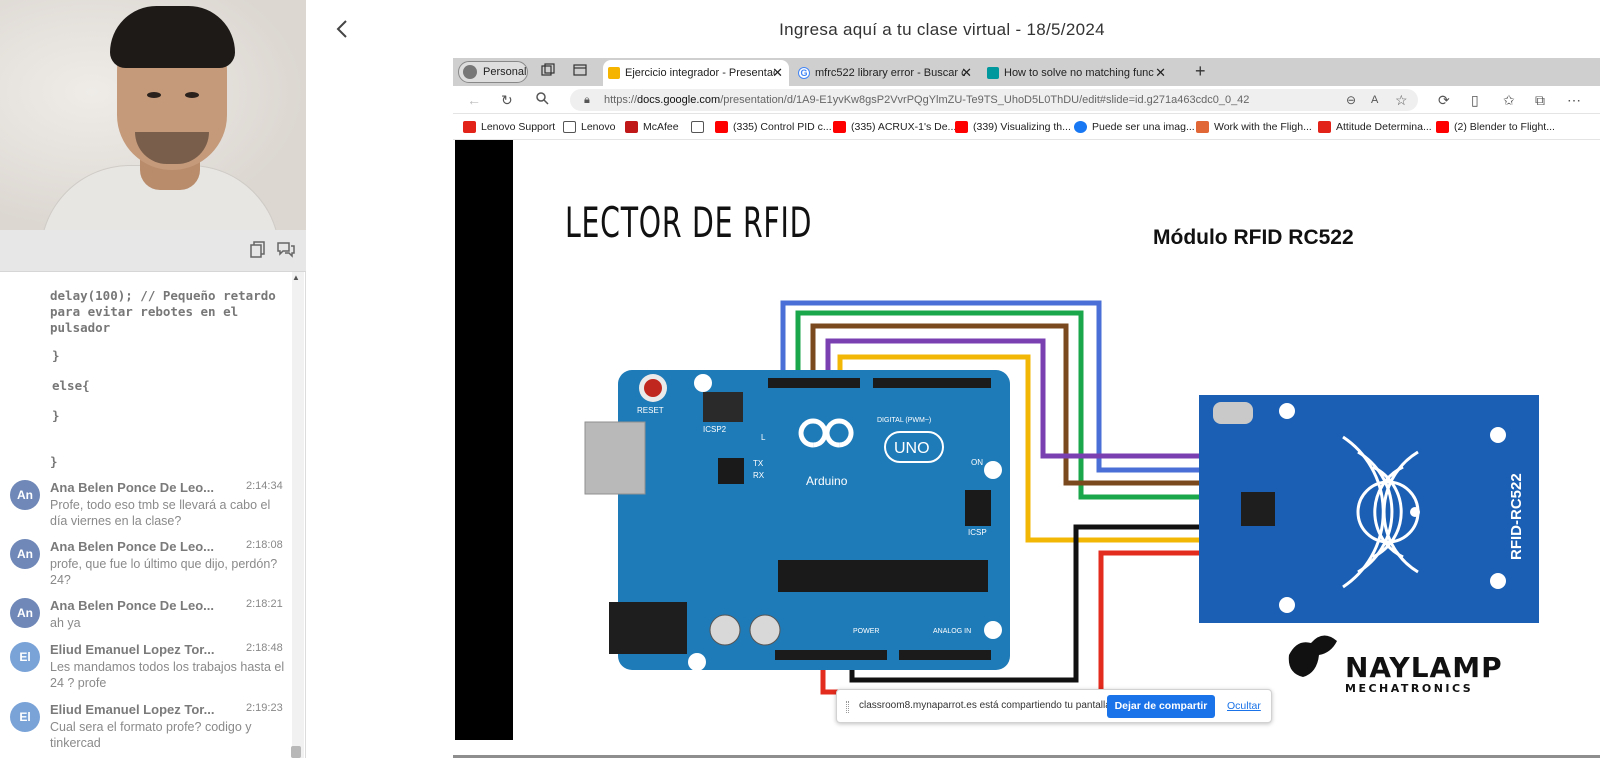  I want to click on arduino-favicon-icon, so click(993, 73).